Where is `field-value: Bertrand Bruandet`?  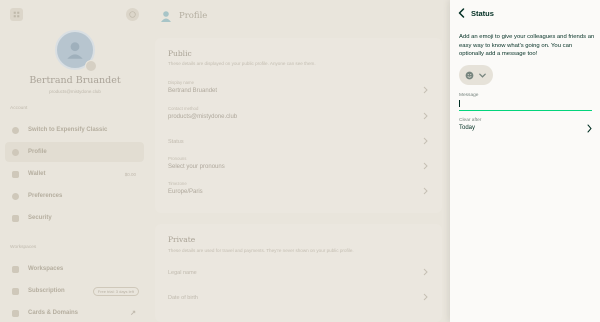 field-value: Bertrand Bruandet is located at coordinates (193, 91).